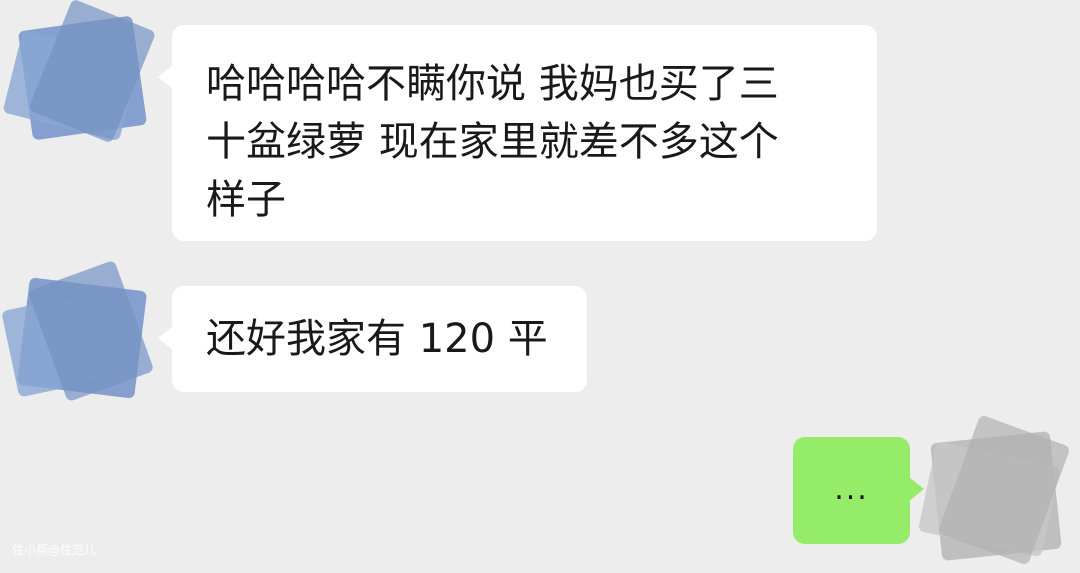 The width and height of the screenshot is (1080, 573). I want to click on message-bubble: 还好我家有 120 平, so click(372, 339).